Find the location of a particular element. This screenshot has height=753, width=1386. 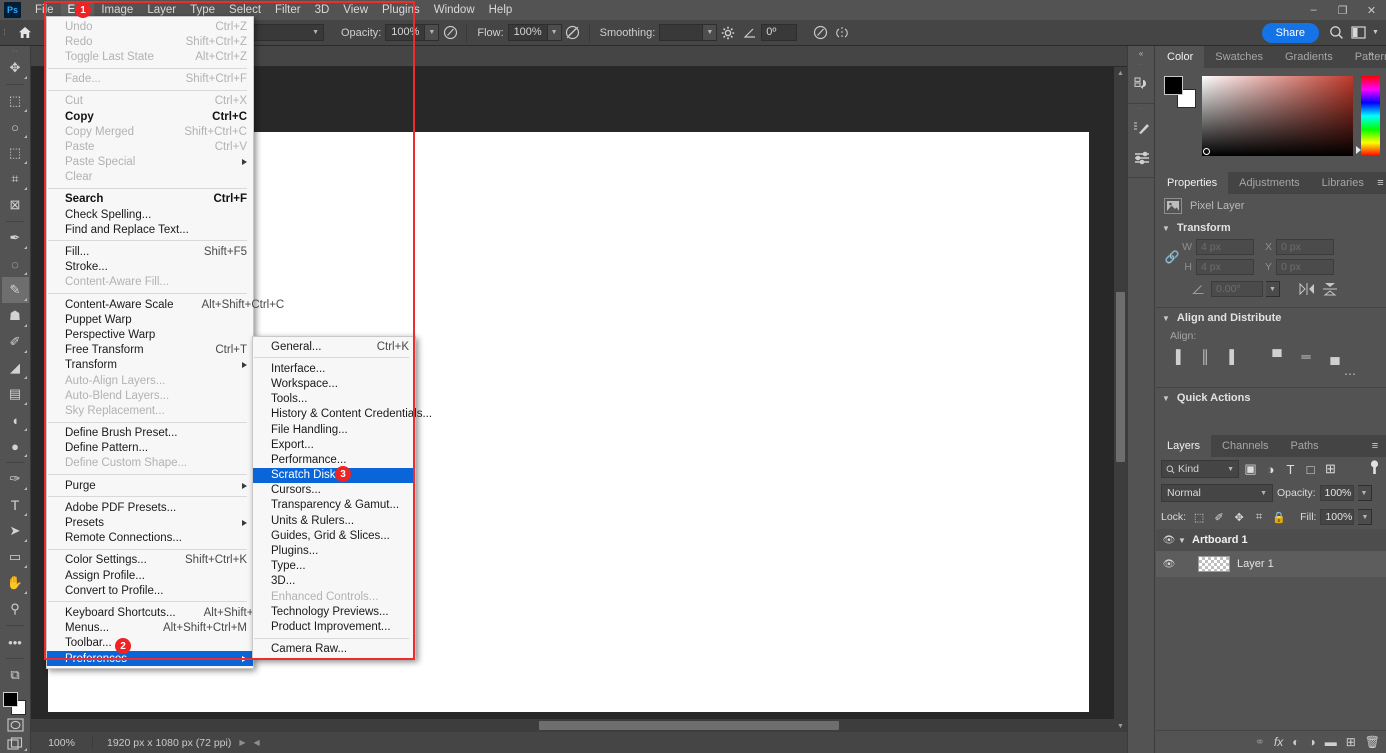

edit-menu-item-menus: Menus... Alt+Shift+Ctrl+M is located at coordinates (150, 628).